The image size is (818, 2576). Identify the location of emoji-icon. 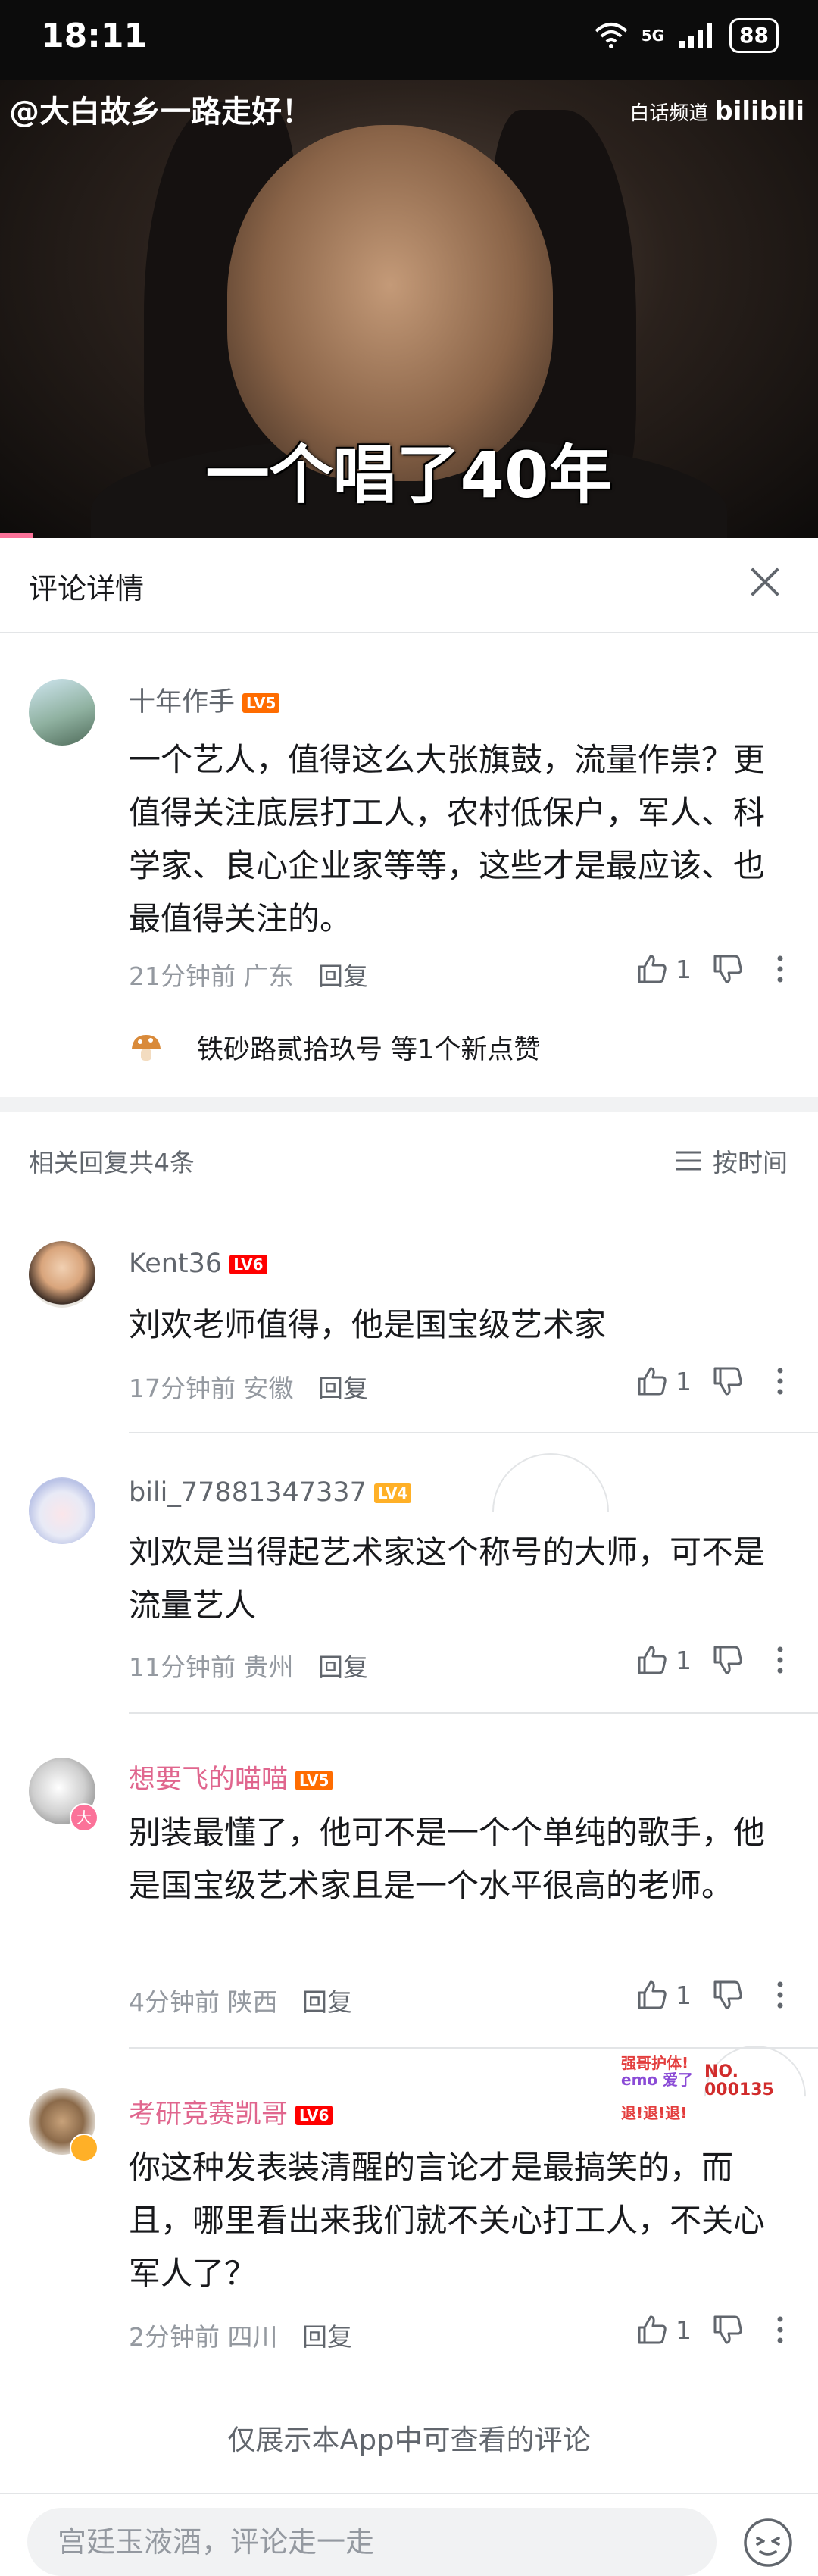
(768, 2542).